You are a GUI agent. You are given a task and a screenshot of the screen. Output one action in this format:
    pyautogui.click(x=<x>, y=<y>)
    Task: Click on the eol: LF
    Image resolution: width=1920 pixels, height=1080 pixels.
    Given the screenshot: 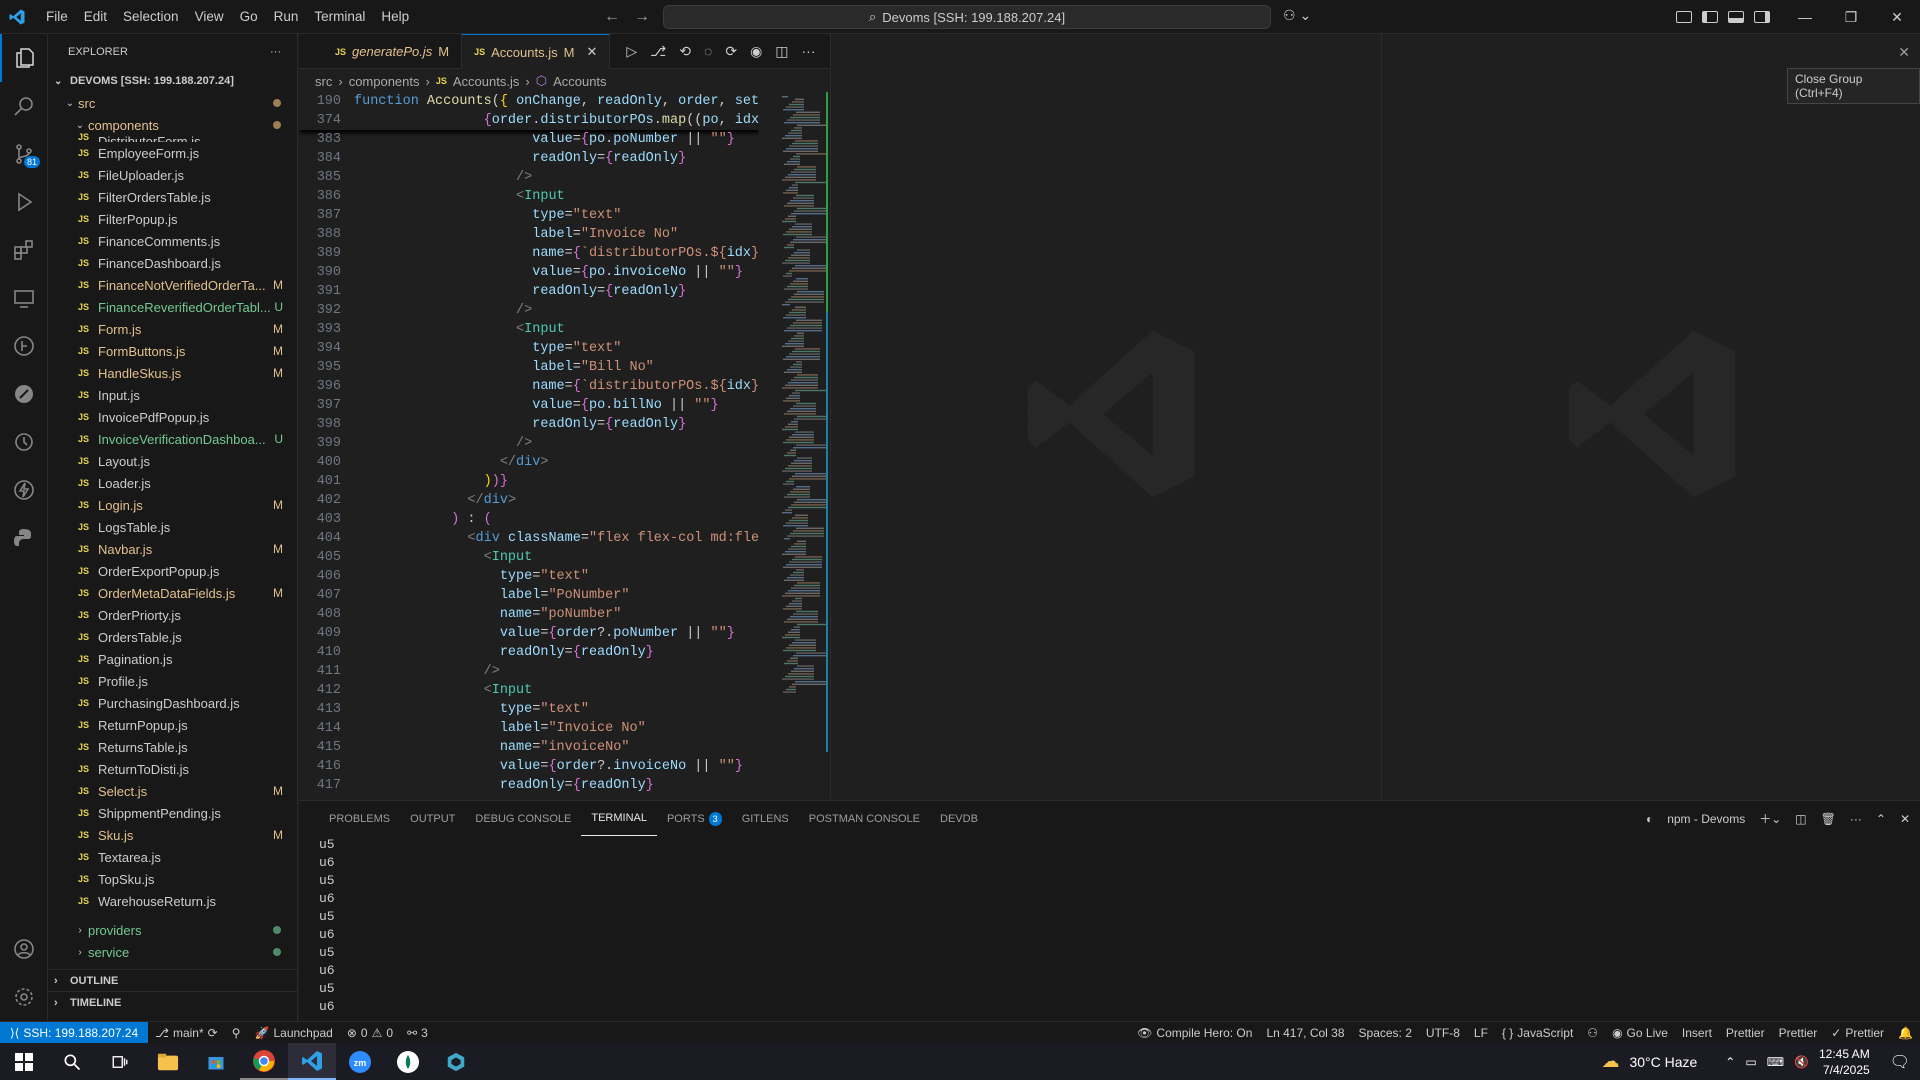 What is the action you would take?
    pyautogui.click(x=1481, y=1033)
    